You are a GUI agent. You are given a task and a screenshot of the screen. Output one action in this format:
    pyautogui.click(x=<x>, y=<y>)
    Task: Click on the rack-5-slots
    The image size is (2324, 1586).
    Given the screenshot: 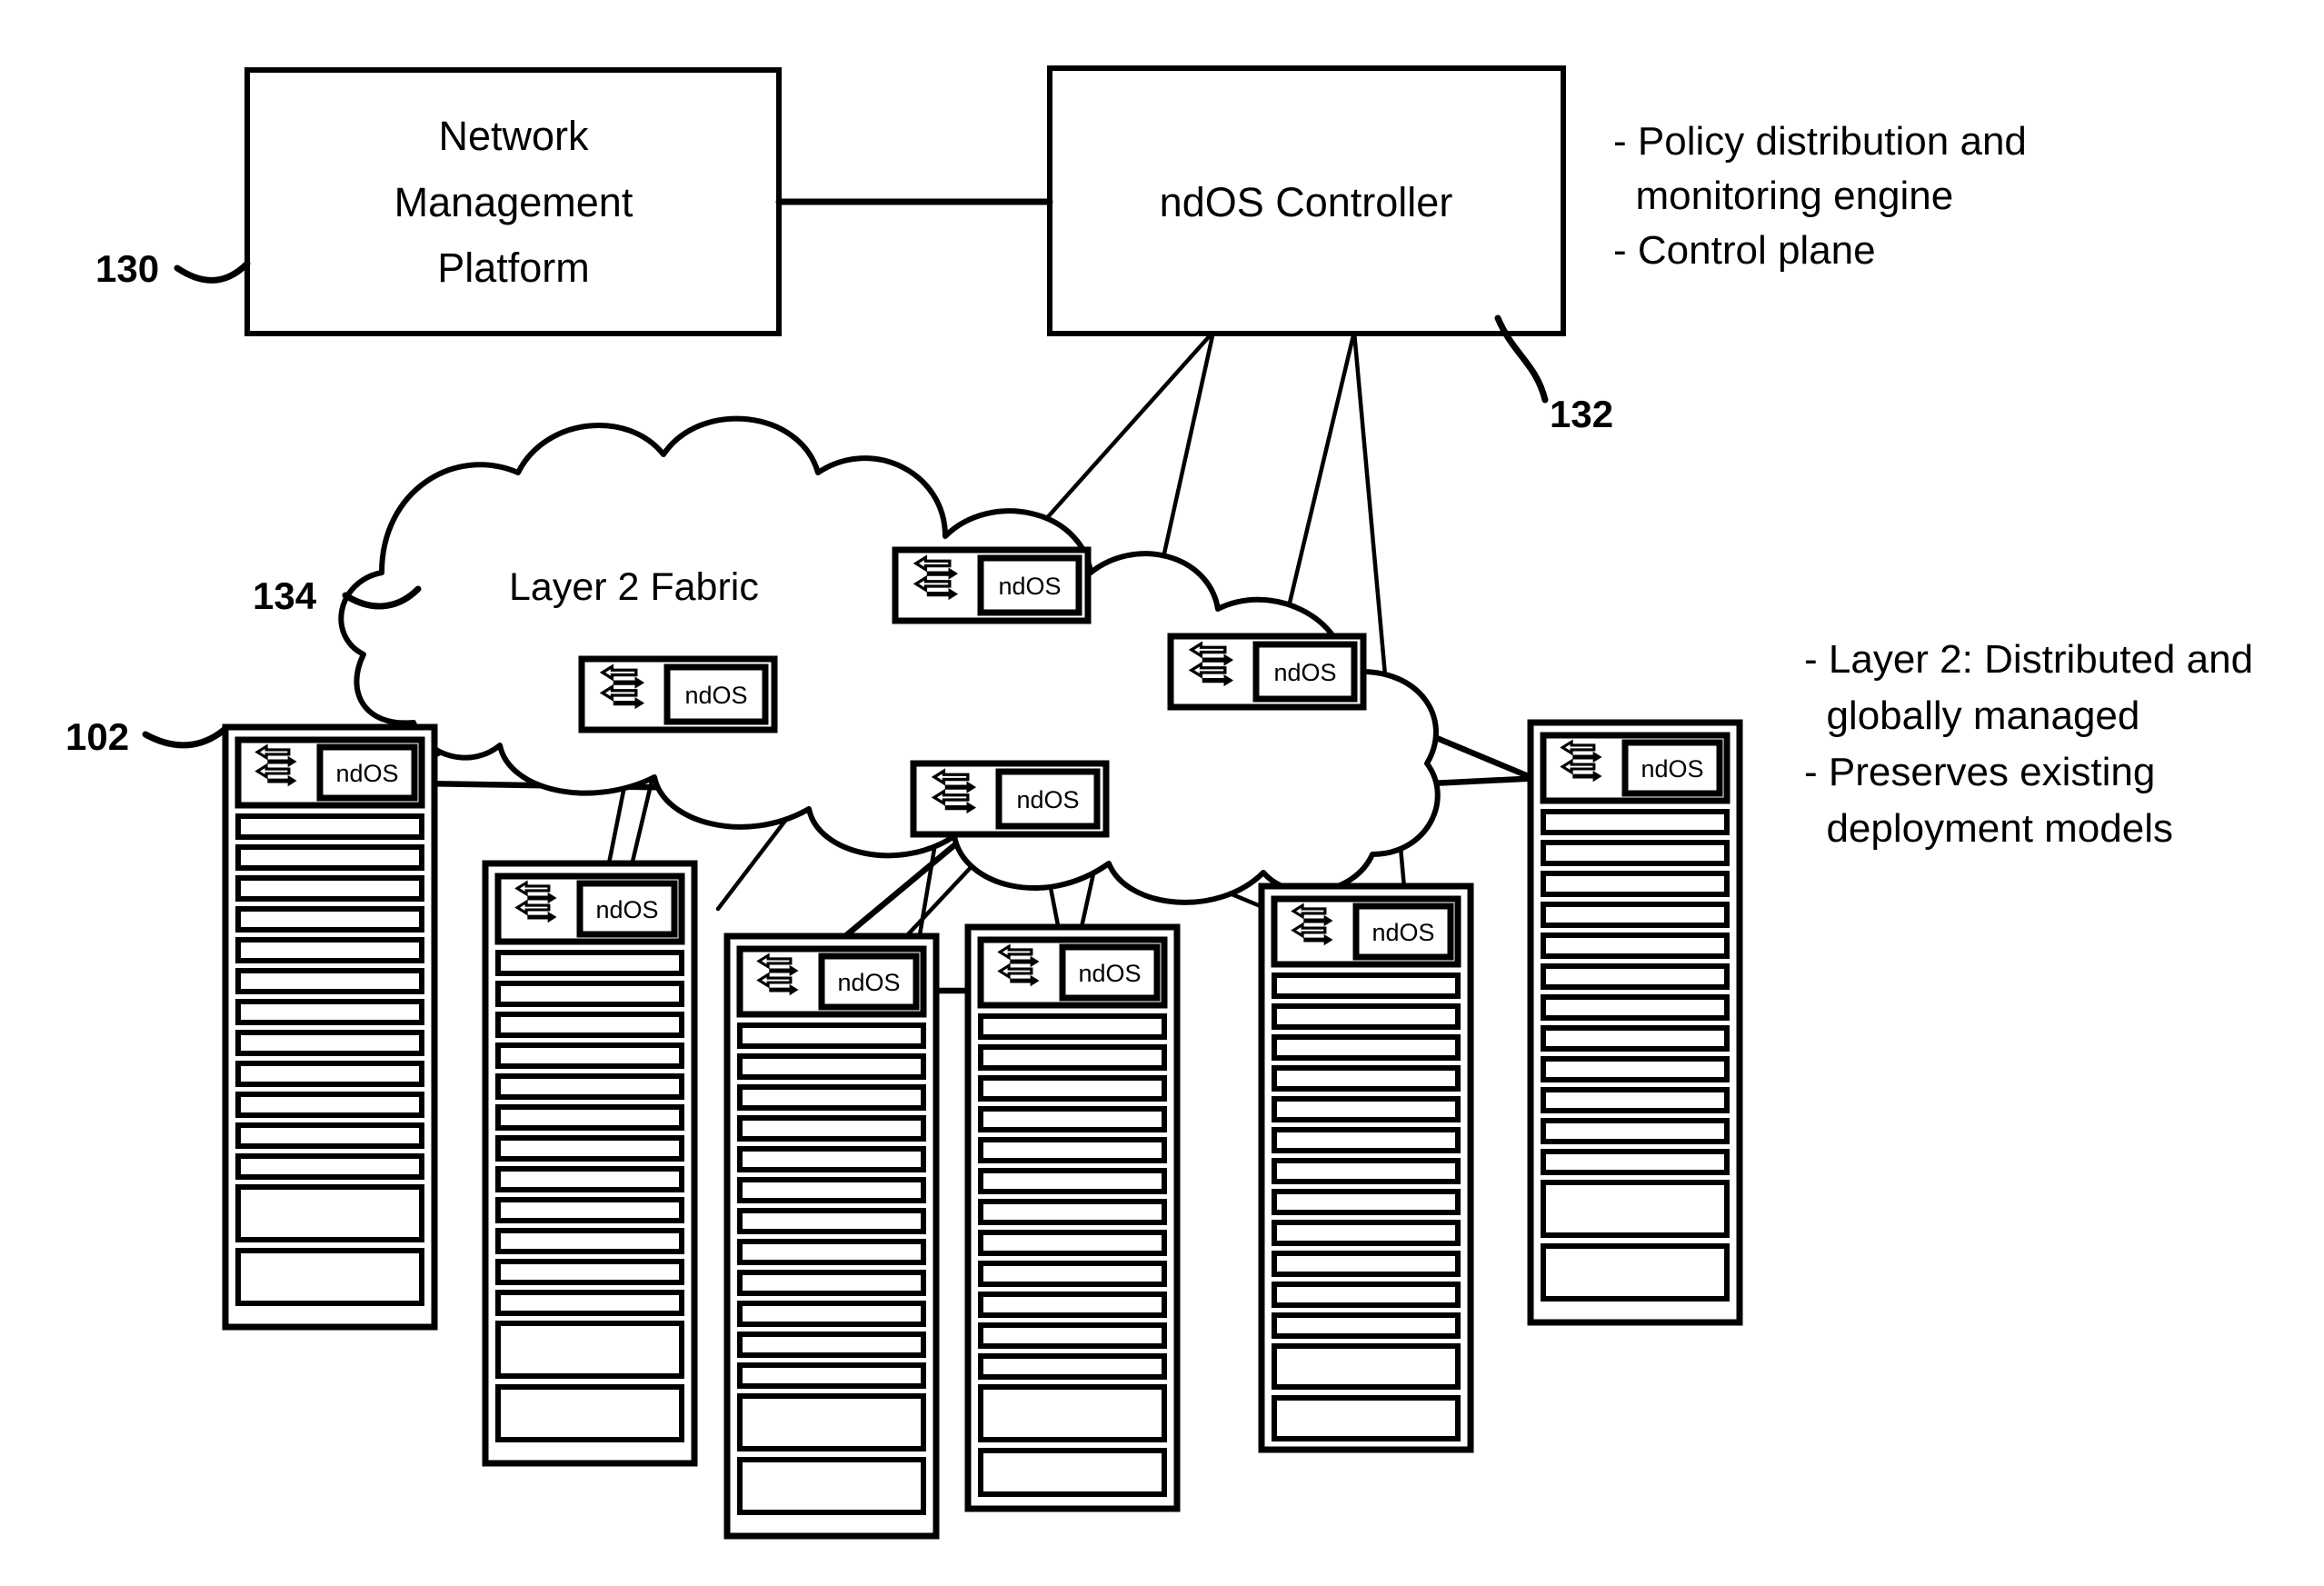 What is the action you would take?
    pyautogui.click(x=1366, y=1207)
    